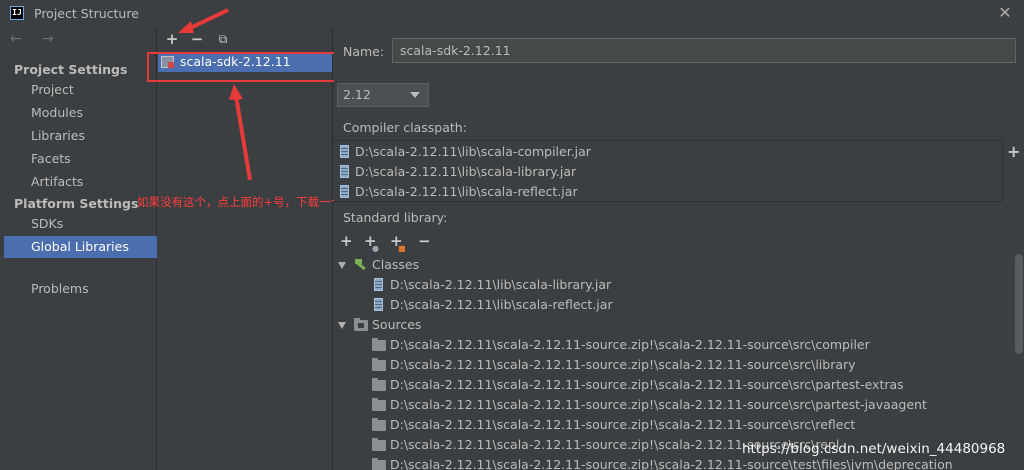 This screenshot has width=1024, height=470. What do you see at coordinates (364, 51) in the screenshot?
I see `name-label: Name:` at bounding box center [364, 51].